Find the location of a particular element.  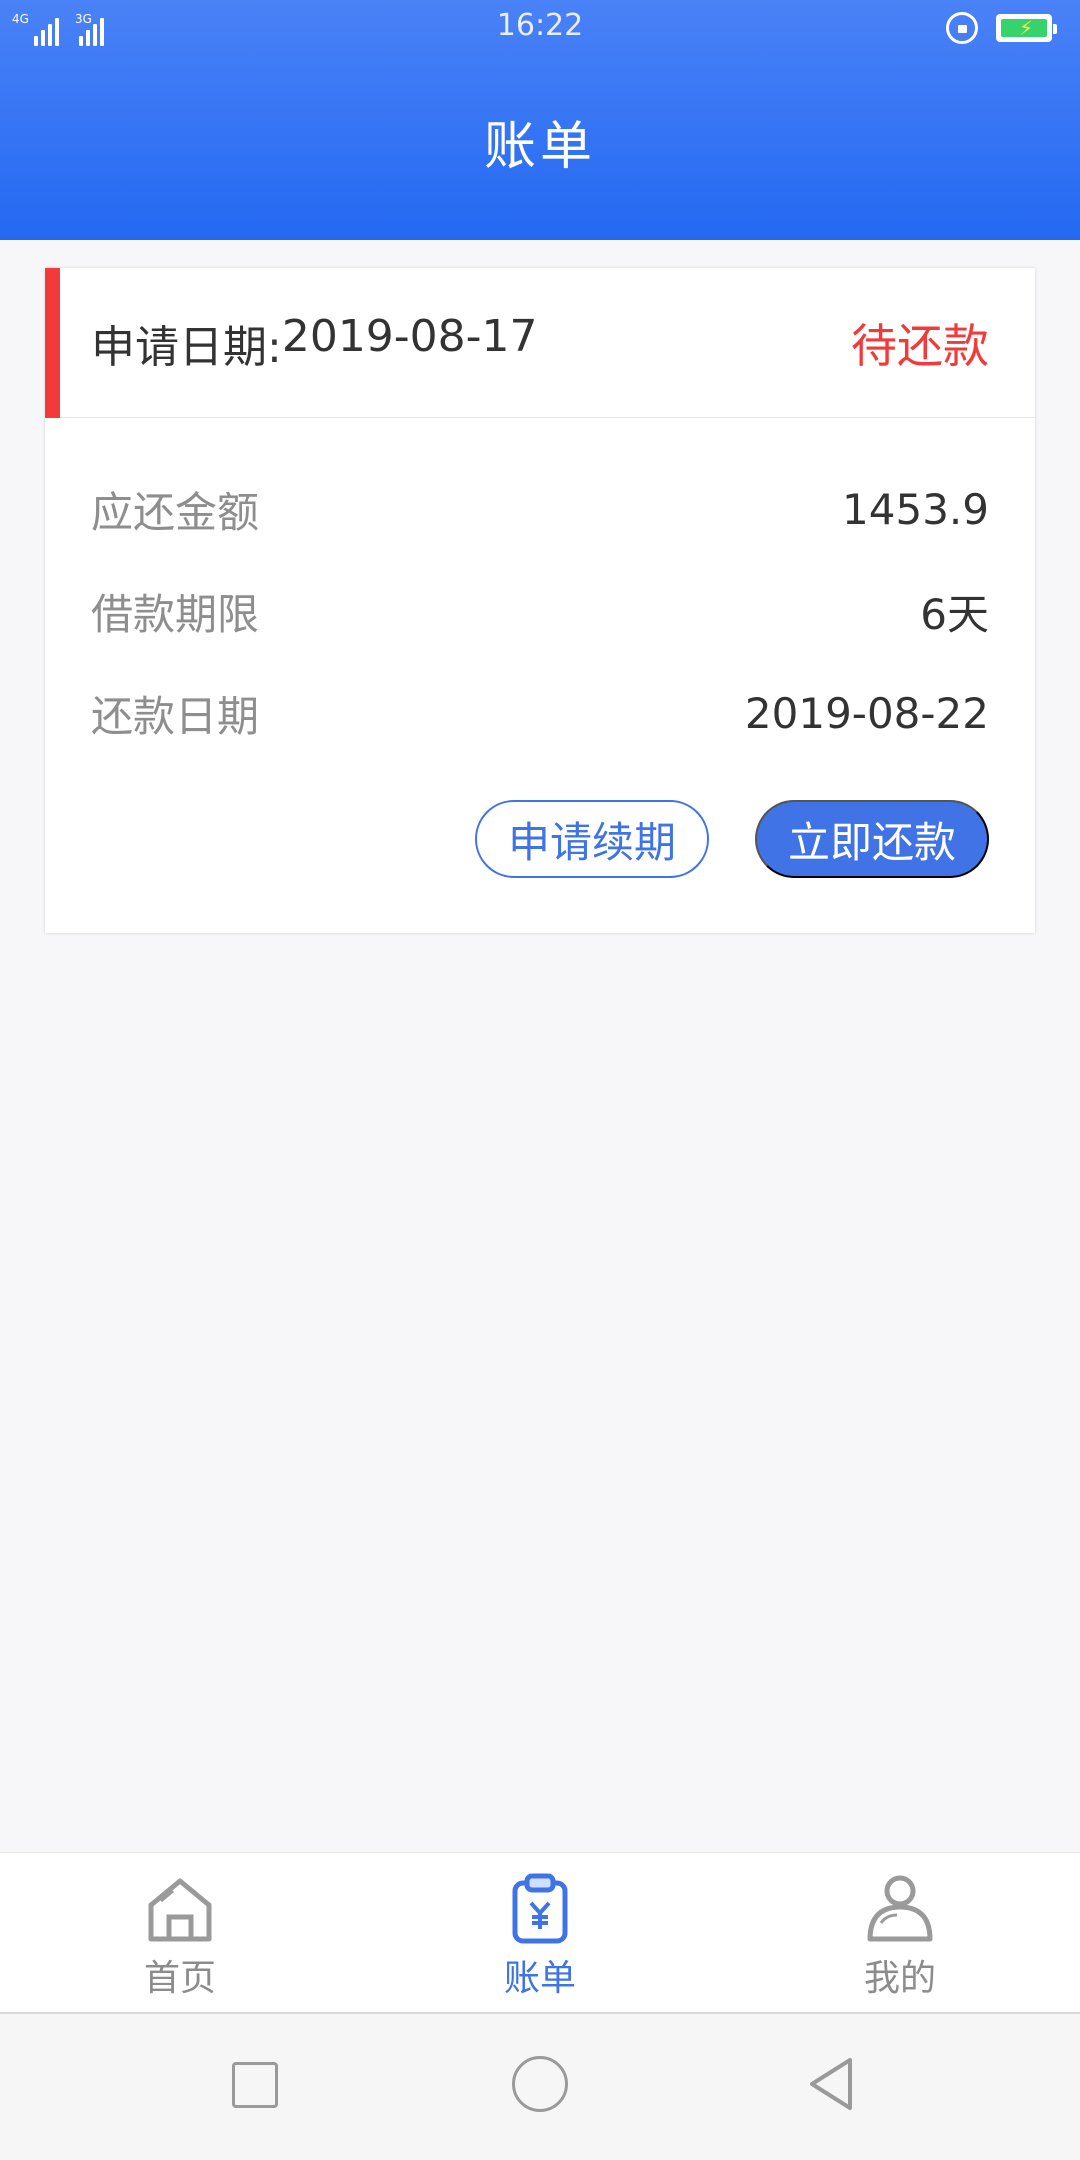

detail-row-amount: 应还金额 1453.9 is located at coordinates (540, 509).